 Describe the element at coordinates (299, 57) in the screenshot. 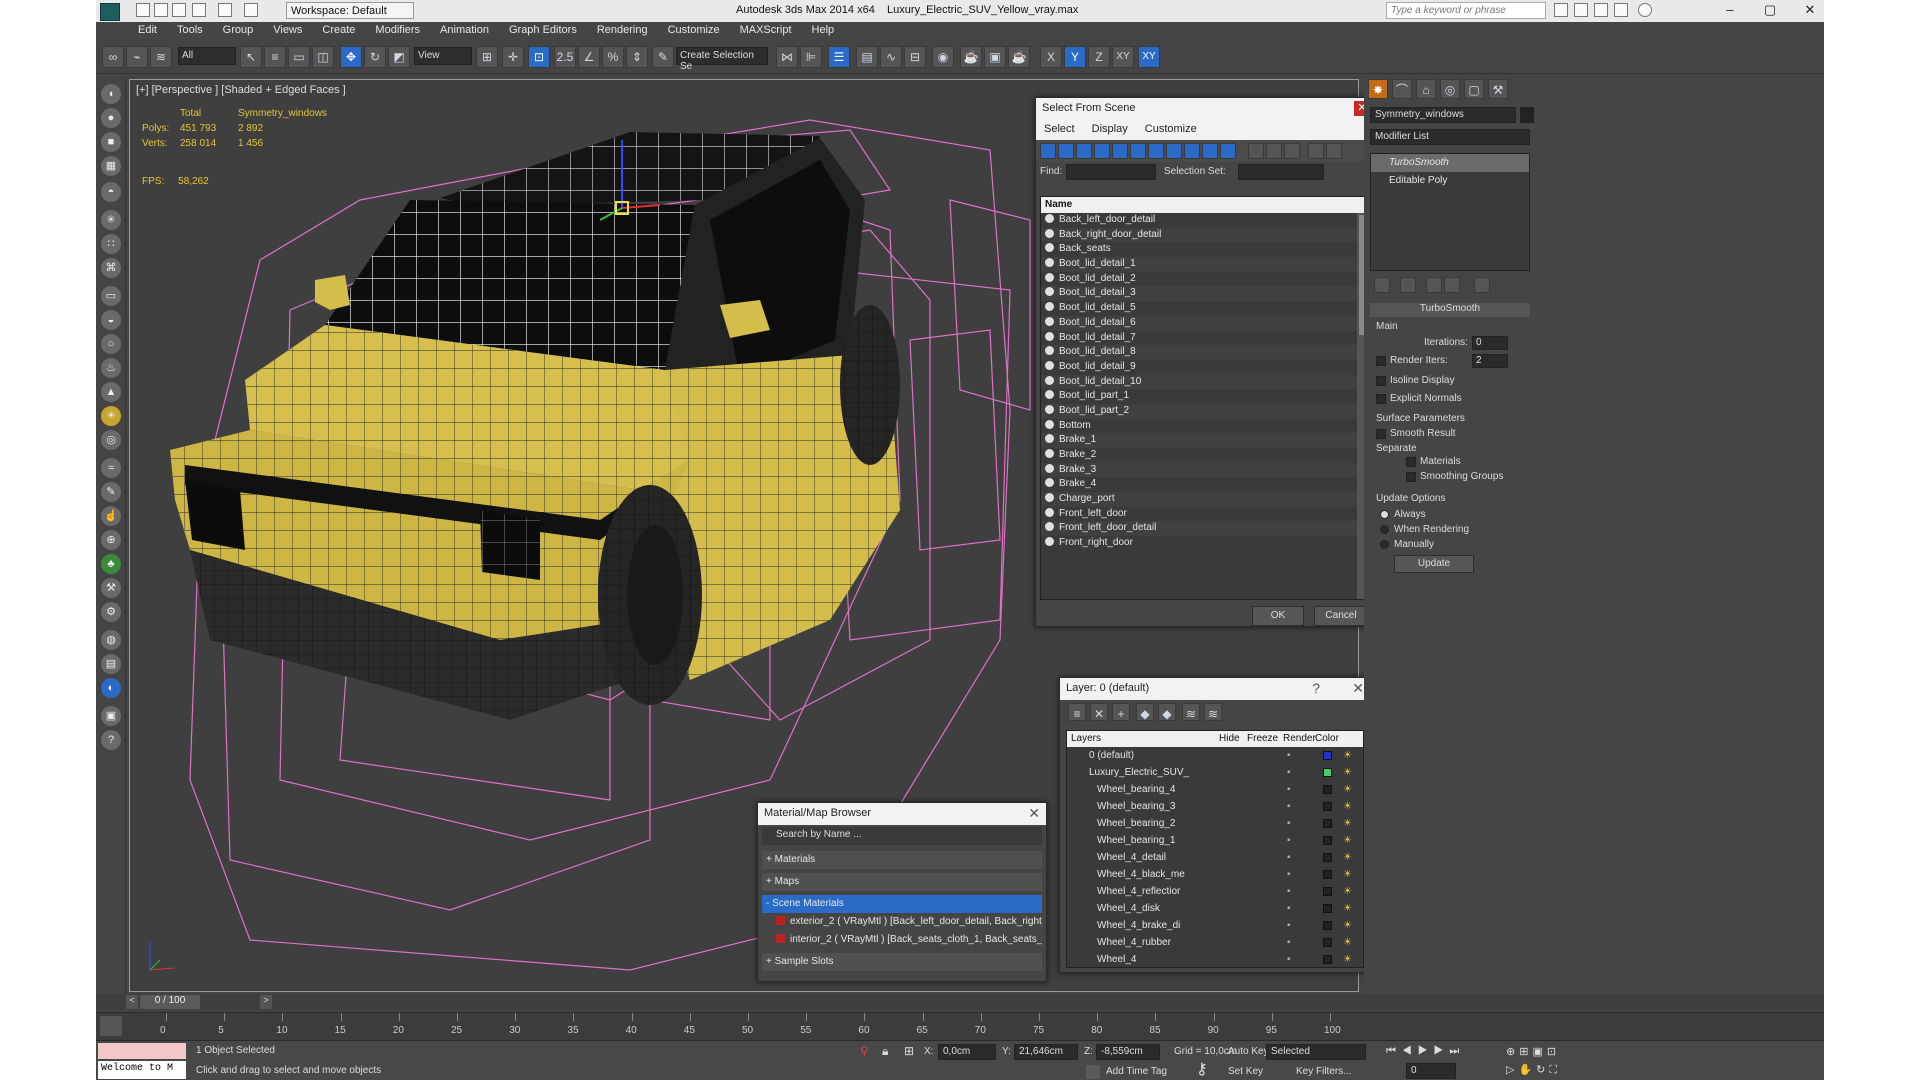

I see `rect-selection-icon: ▭` at that location.